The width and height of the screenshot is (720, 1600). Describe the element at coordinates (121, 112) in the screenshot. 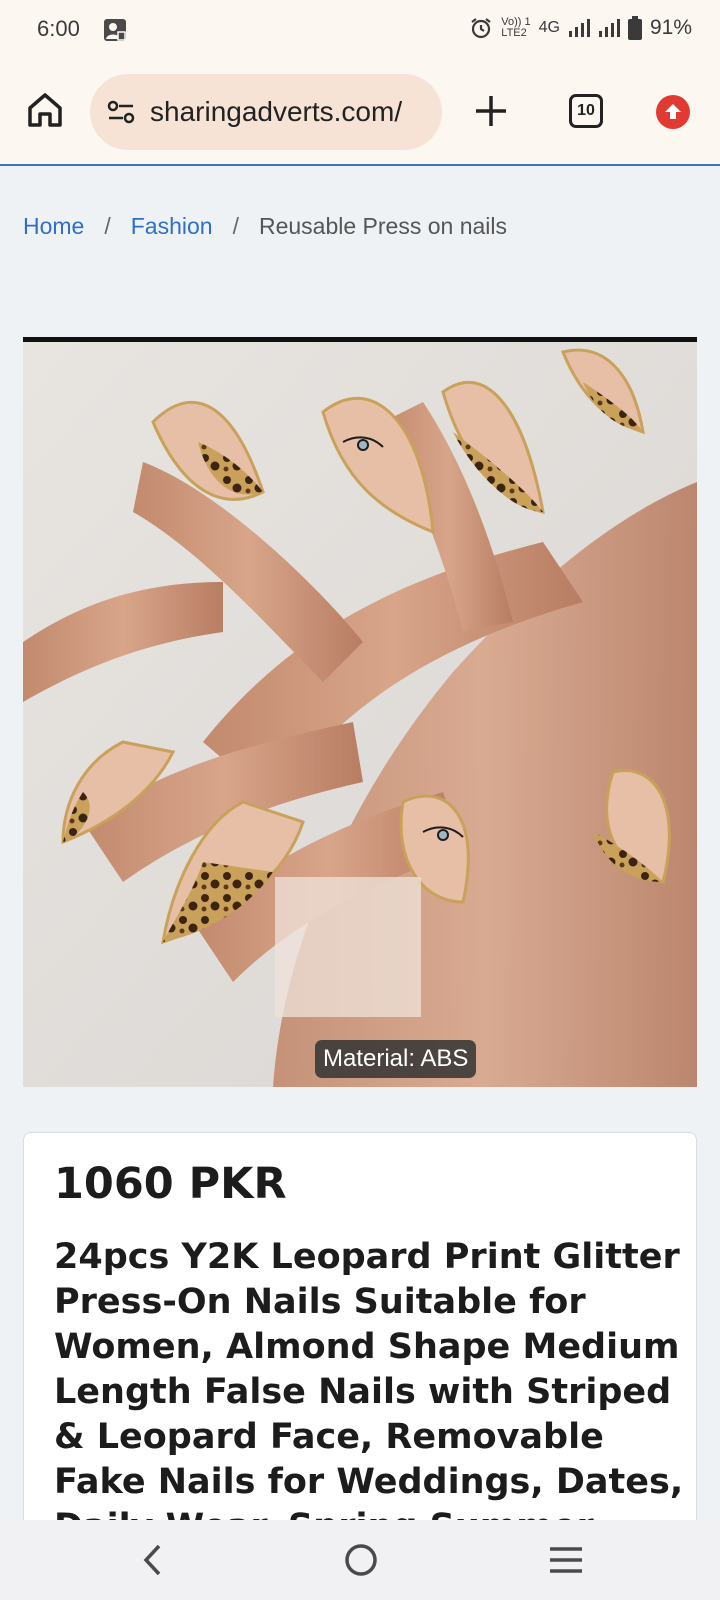

I see `site-settings-icon` at that location.